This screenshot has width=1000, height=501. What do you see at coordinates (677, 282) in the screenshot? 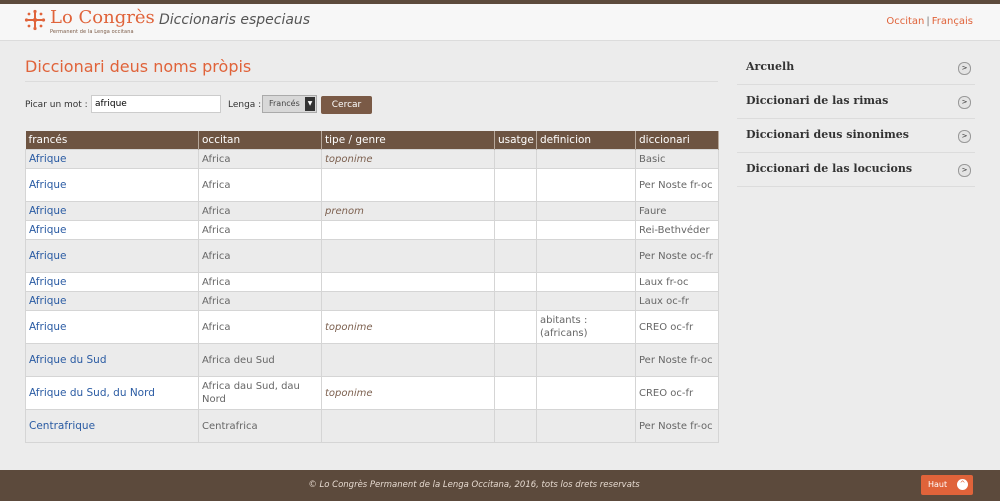
I see `cell-diccionari: Laux fr-oc` at bounding box center [677, 282].